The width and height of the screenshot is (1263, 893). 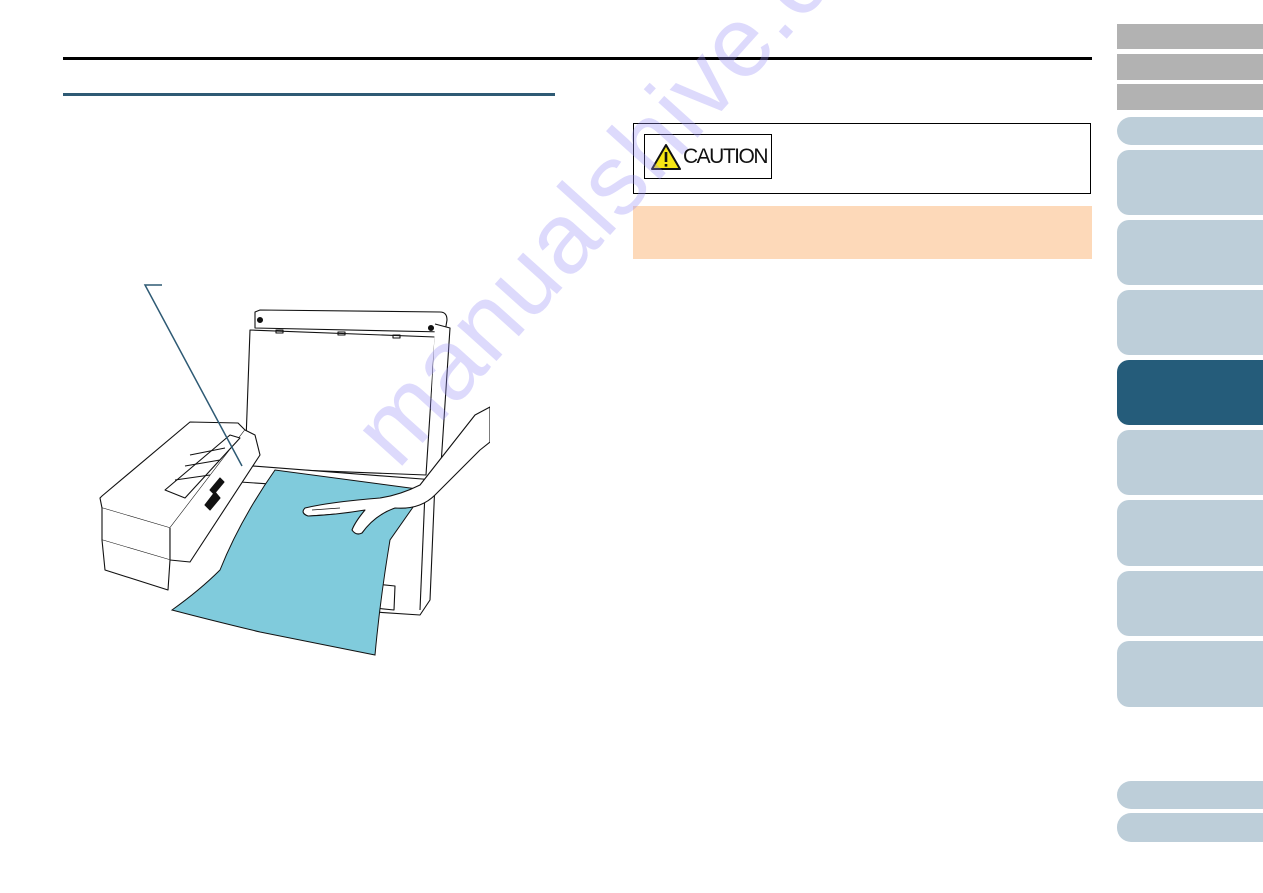 What do you see at coordinates (862, 158) in the screenshot?
I see `caution-header: CAUTION` at bounding box center [862, 158].